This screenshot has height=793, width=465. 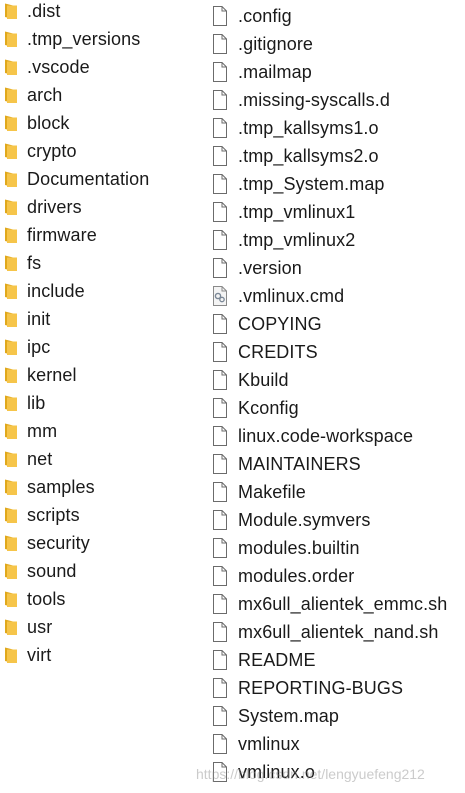 What do you see at coordinates (104, 12) in the screenshot?
I see `folder-item-dist: .dist` at bounding box center [104, 12].